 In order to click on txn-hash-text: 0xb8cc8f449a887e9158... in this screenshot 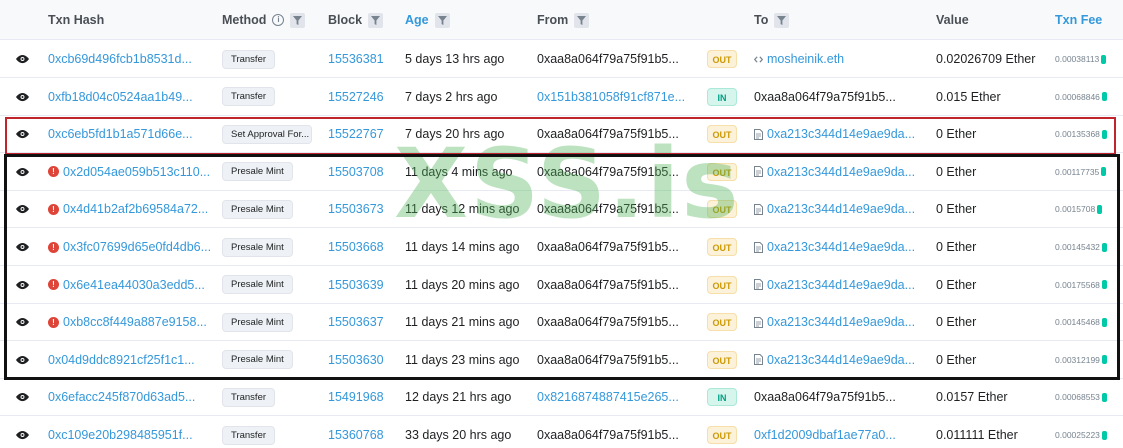, I will do `click(135, 322)`.